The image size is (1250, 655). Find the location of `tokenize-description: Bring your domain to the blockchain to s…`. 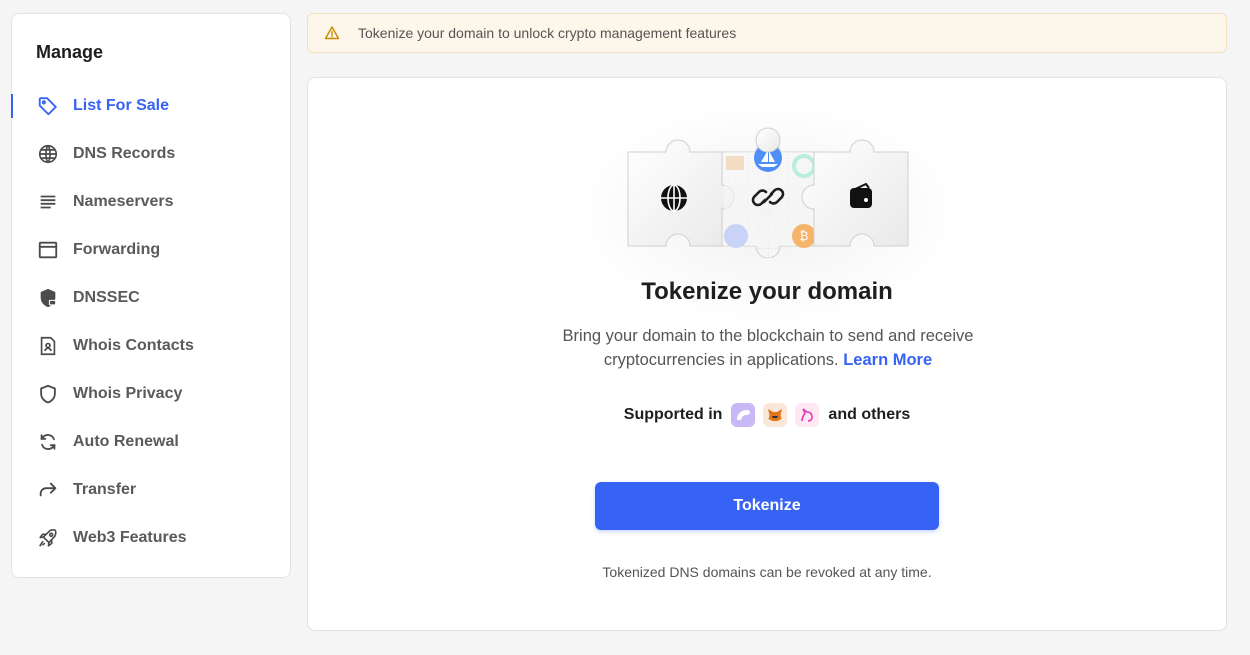

tokenize-description: Bring your domain to the blockchain to s… is located at coordinates (768, 348).